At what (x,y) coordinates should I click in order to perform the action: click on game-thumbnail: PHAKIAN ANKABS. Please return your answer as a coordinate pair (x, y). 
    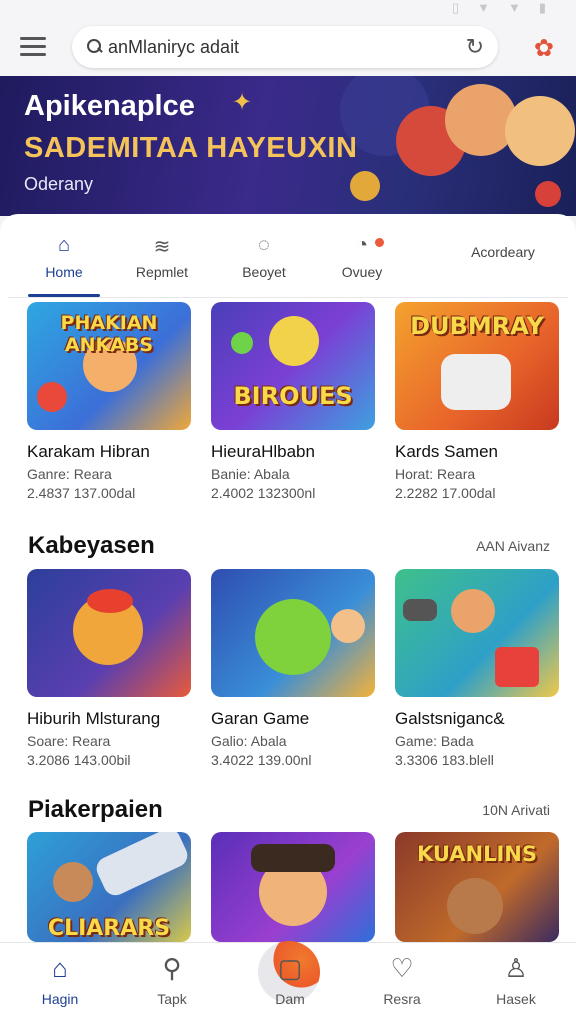
    Looking at the image, I should click on (109, 366).